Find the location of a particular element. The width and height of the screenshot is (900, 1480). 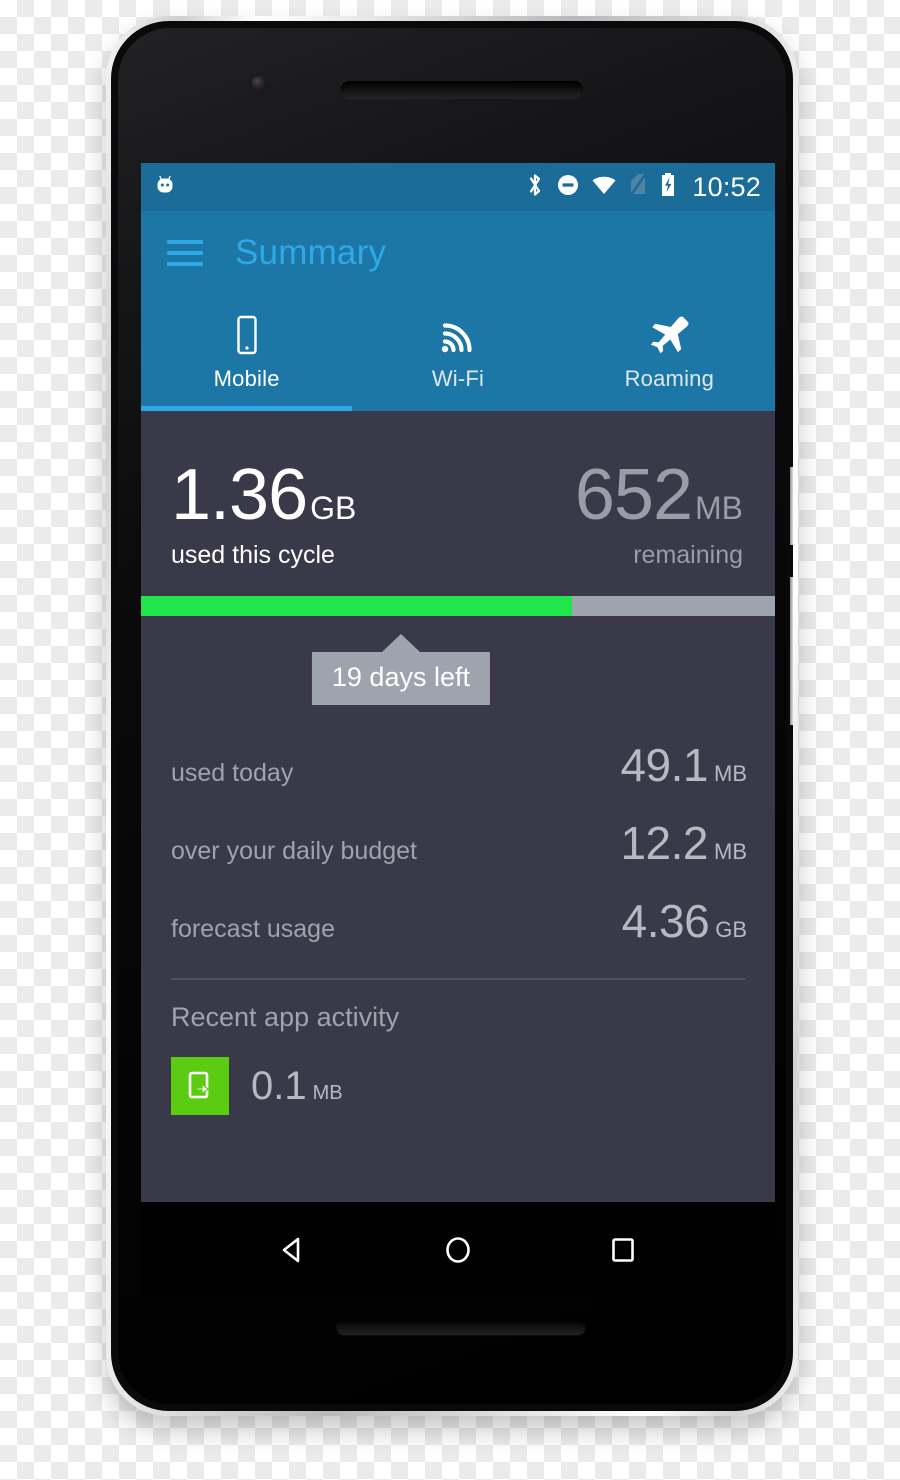

bottom-speaker is located at coordinates (461, 1327).